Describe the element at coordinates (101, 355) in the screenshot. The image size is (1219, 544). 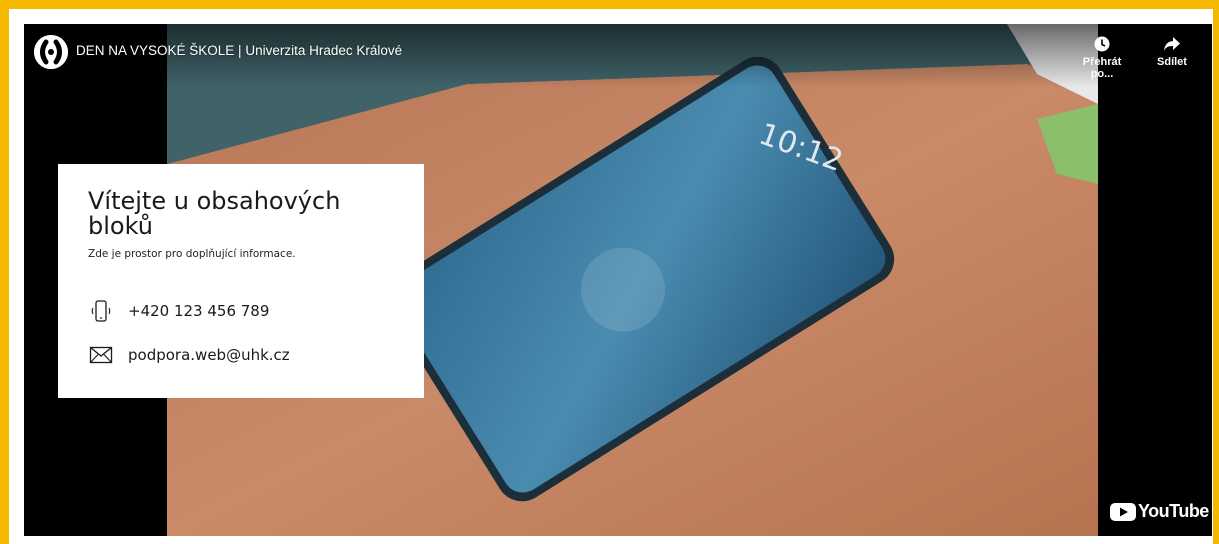
I see `envelope-icon` at that location.